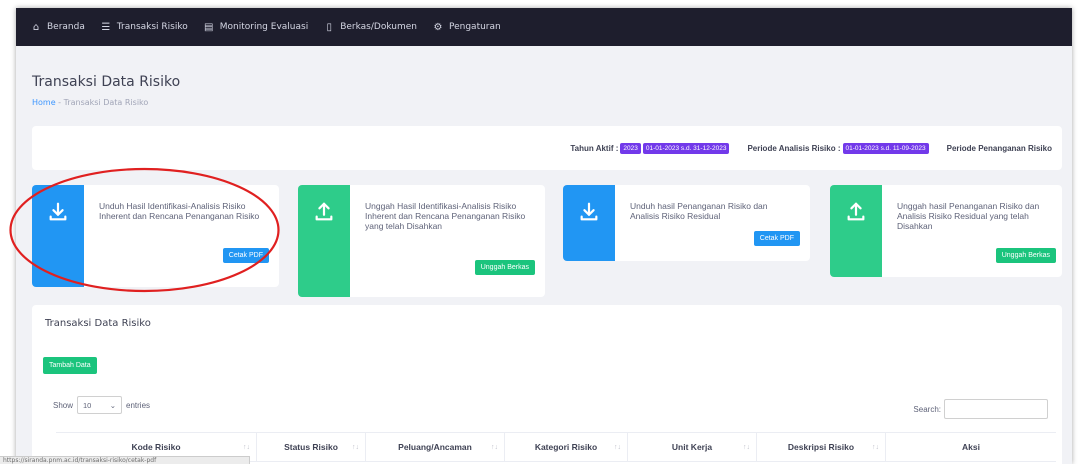  Describe the element at coordinates (885, 148) in the screenshot. I see `periode-analisis-badge: 01-01-2023 s.d. 11-09-2023` at that location.